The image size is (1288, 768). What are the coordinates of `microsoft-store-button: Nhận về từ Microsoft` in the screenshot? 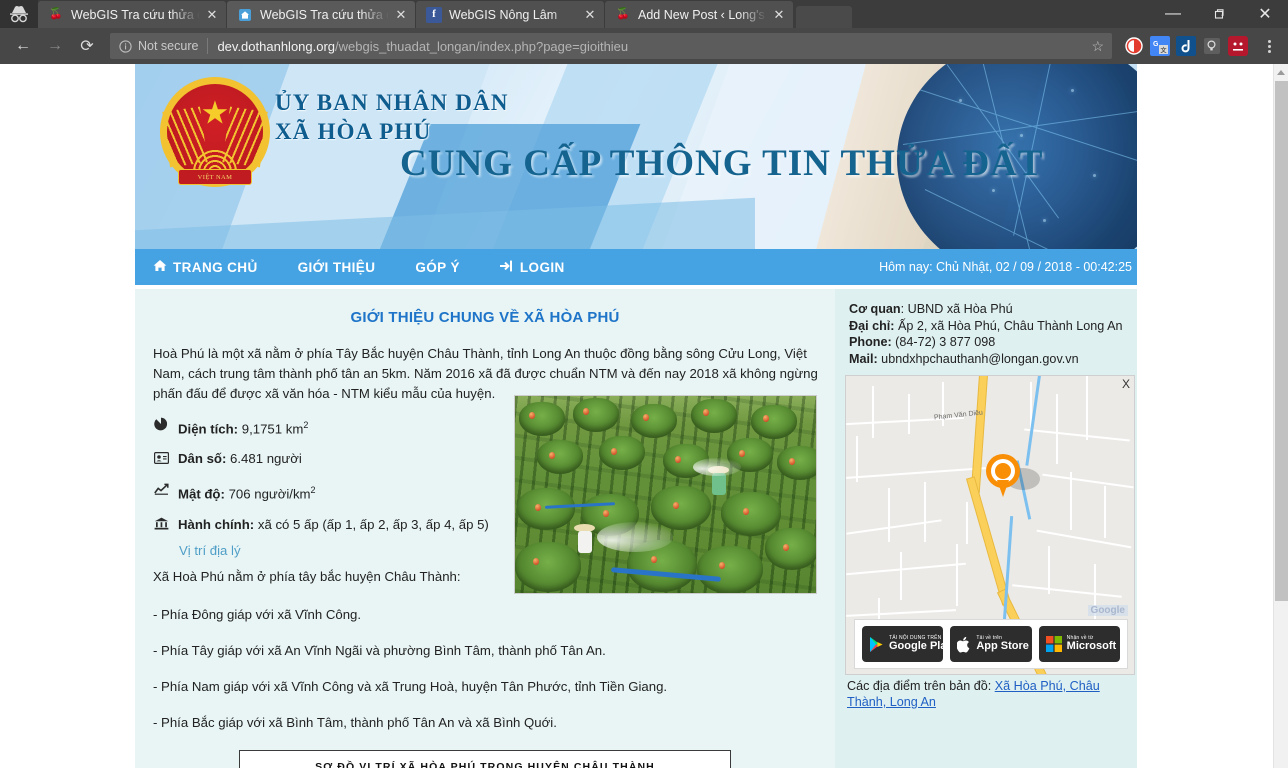 It's located at (1079, 644).